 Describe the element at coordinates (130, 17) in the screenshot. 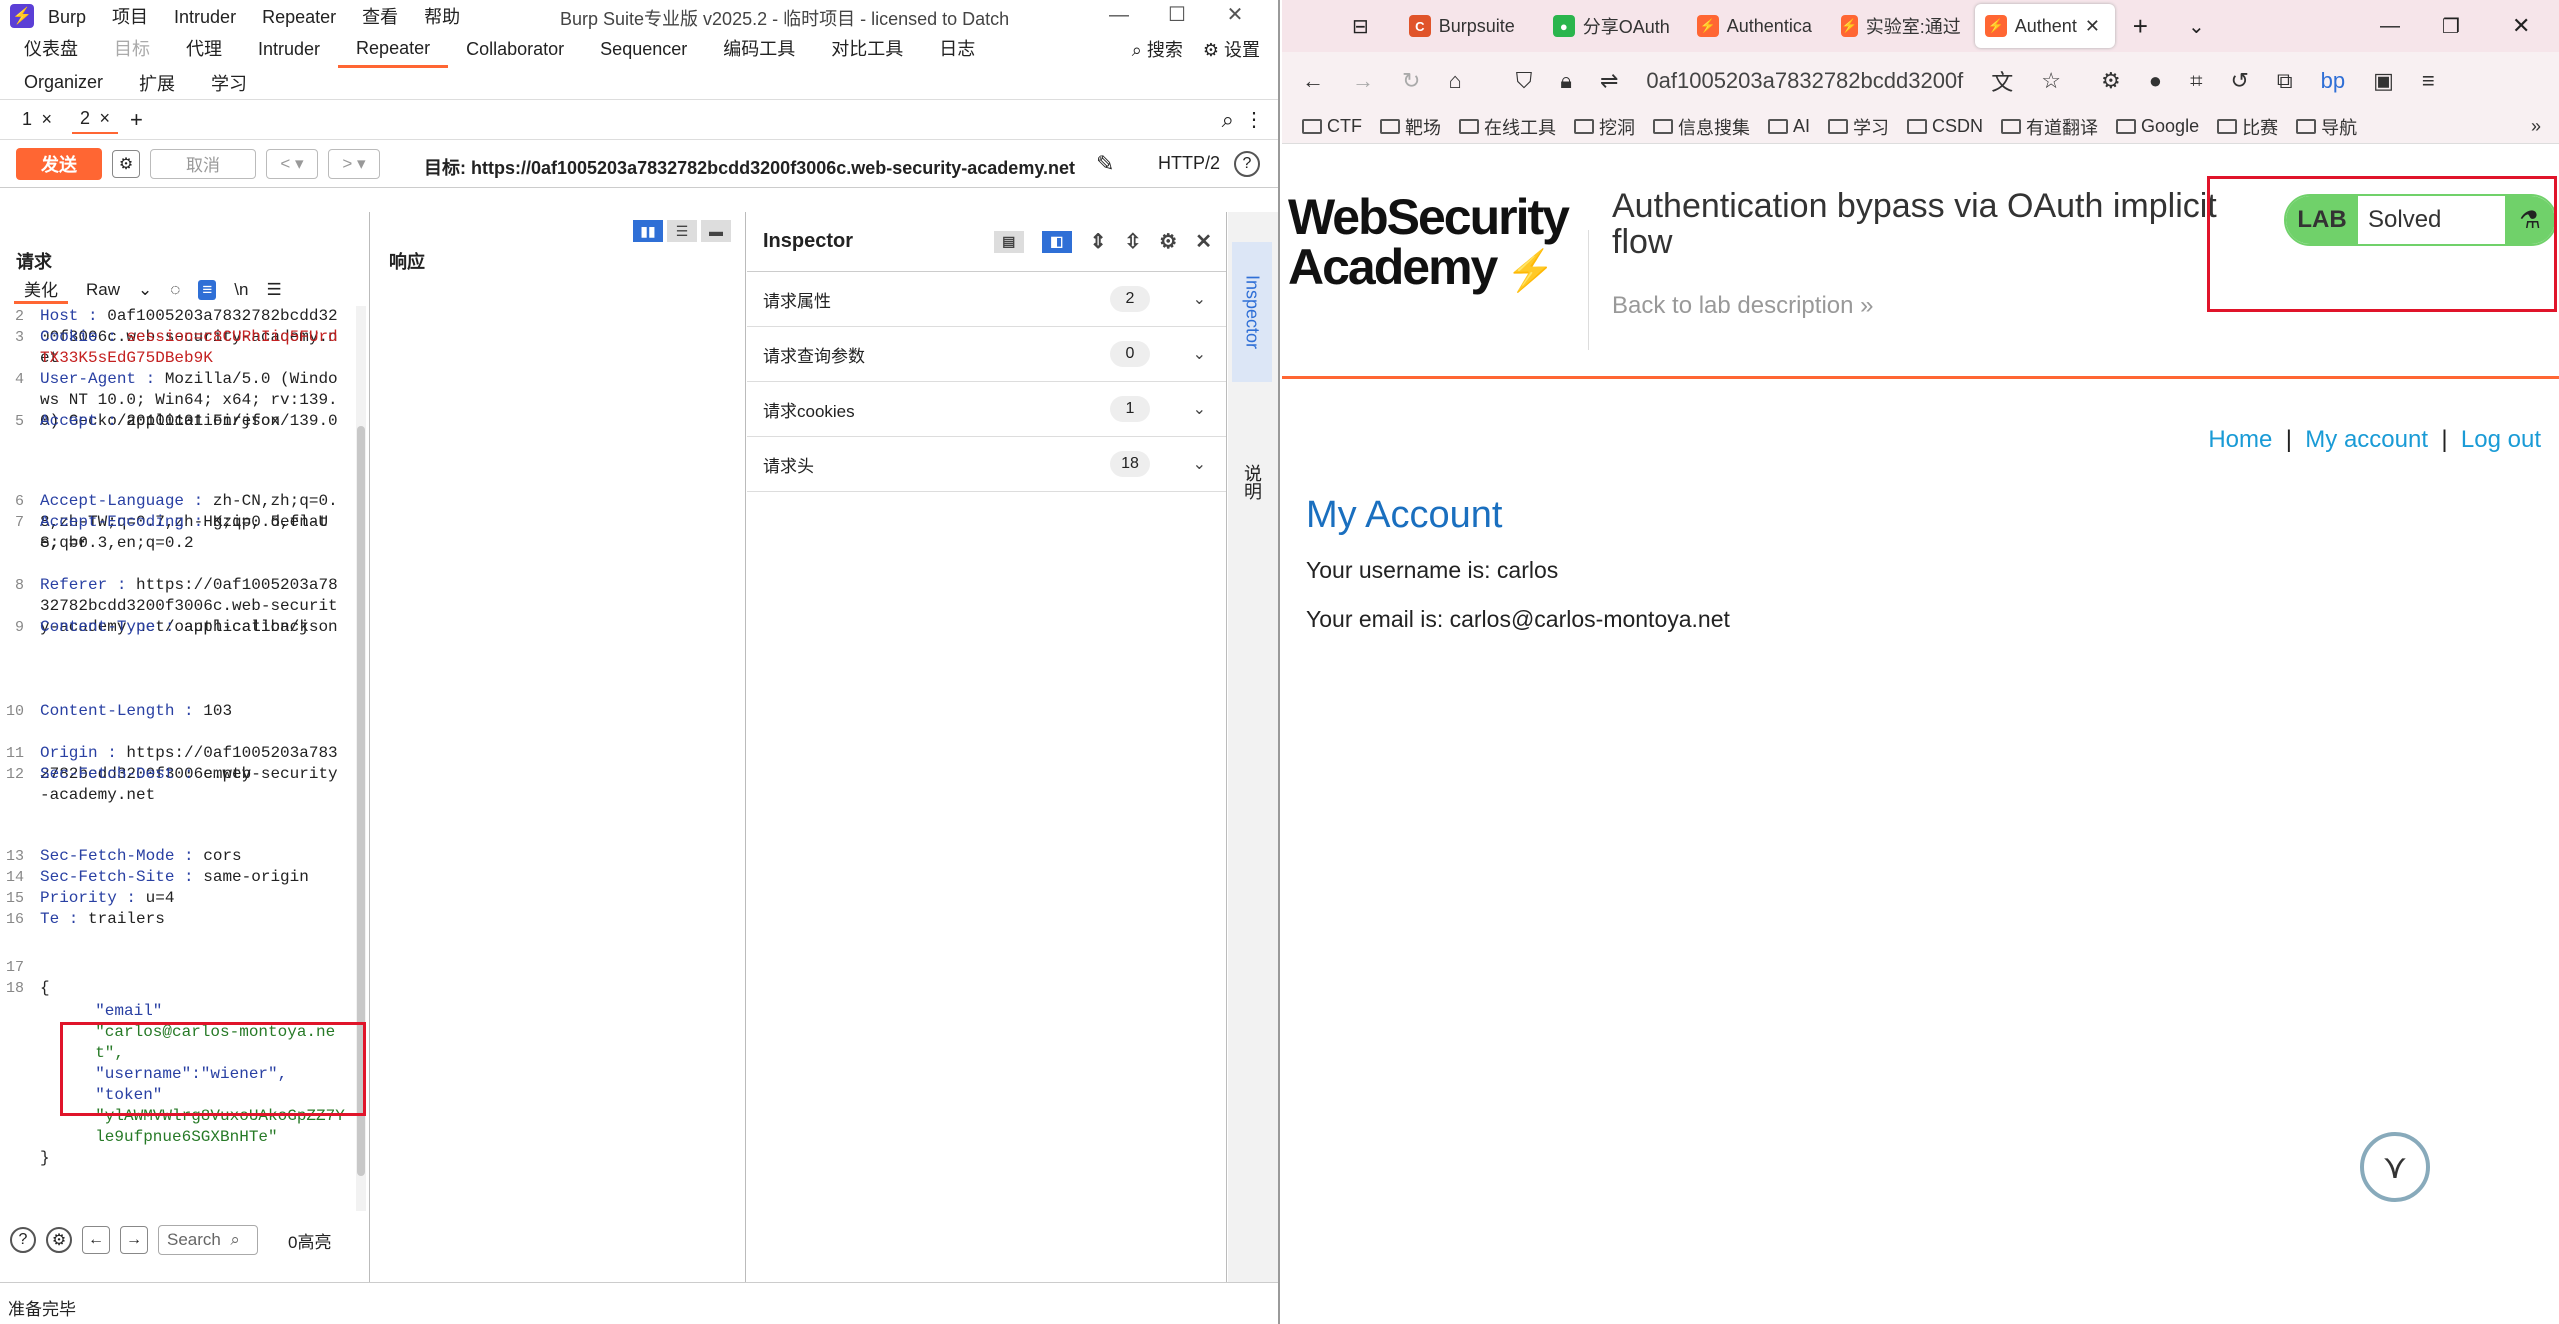

I see `menu-project: 项目` at that location.